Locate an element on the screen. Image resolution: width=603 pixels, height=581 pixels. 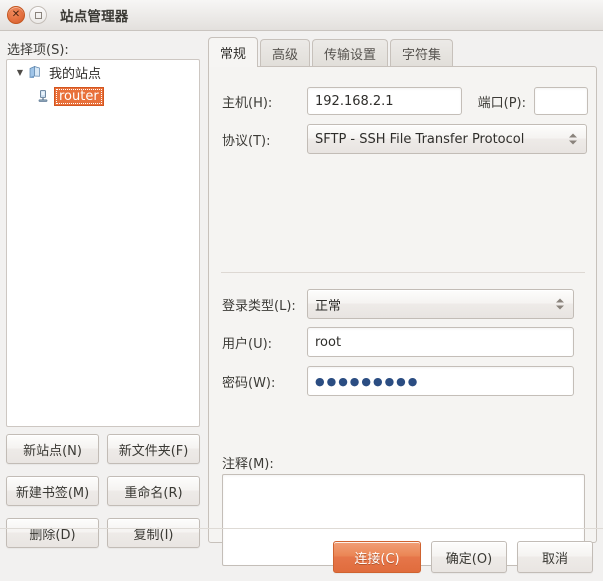
protocol-row: 协议(T): SFTP - SSH File Transfer Protocol is located at coordinates (404, 139).